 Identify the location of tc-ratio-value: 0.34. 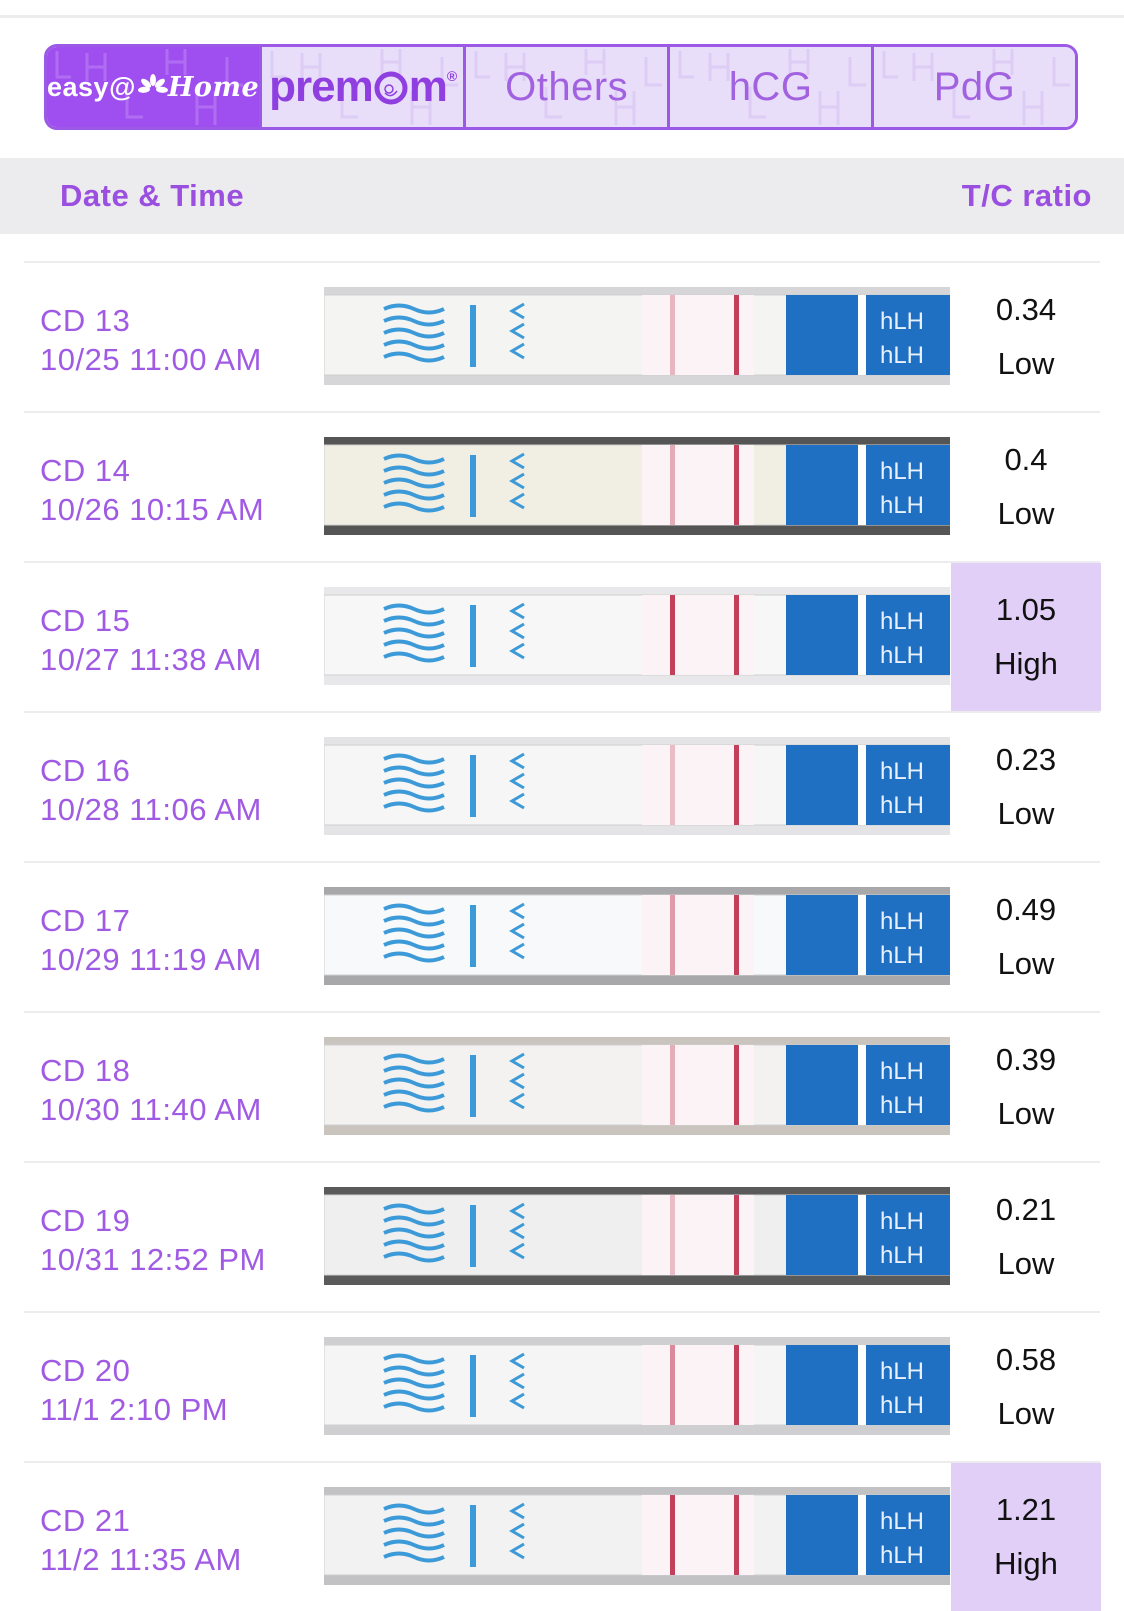
(1026, 309).